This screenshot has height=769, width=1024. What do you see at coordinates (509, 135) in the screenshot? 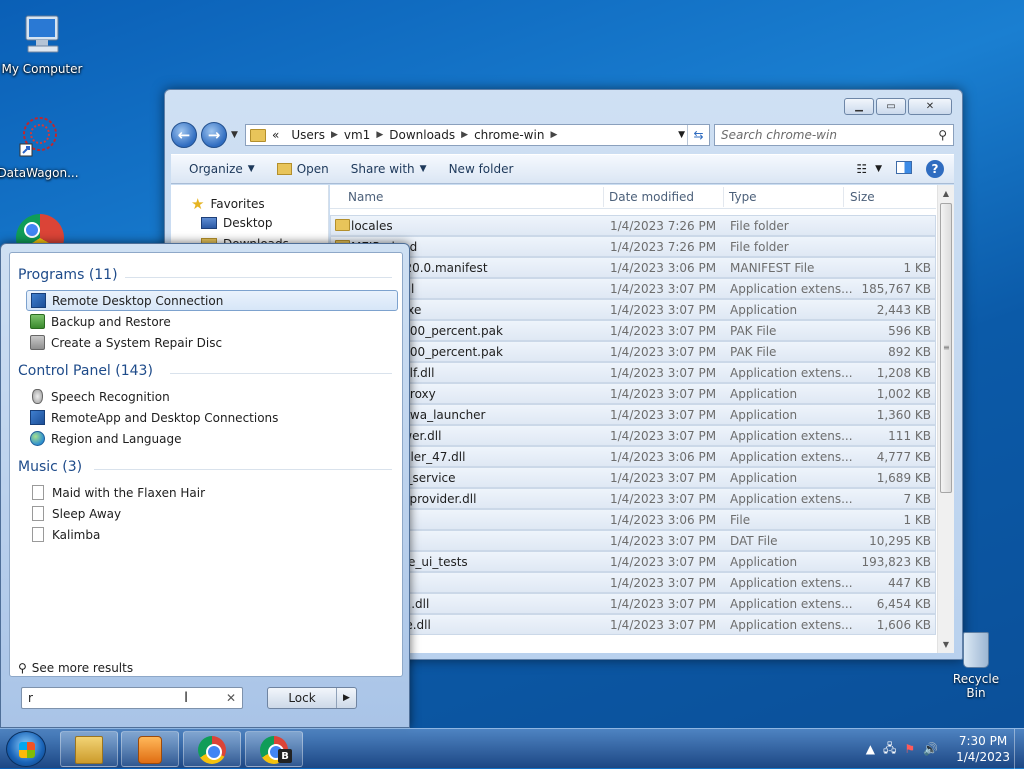
I see `breadcrumb-chrome-win: chrome-win` at bounding box center [509, 135].